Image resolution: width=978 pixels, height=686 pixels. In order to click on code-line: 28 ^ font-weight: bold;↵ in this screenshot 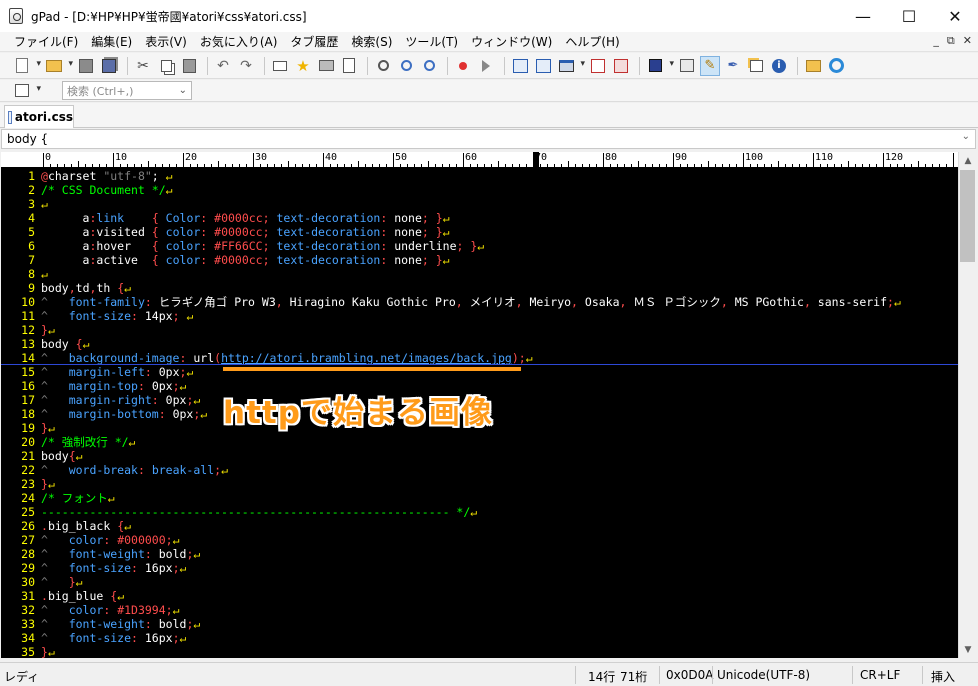, I will do `click(479, 554)`.